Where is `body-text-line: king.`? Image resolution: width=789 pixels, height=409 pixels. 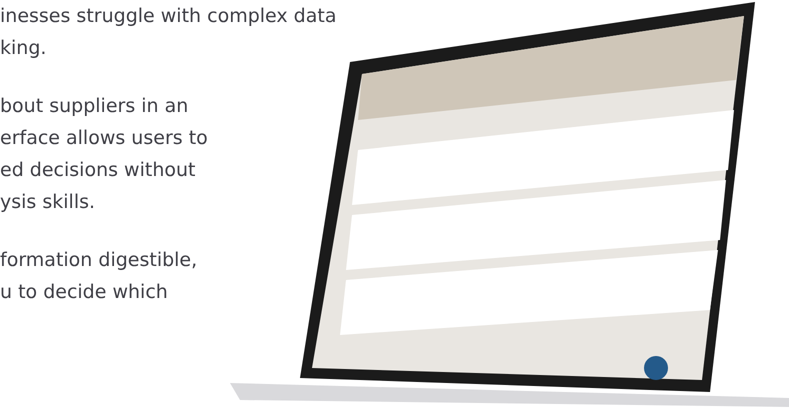 body-text-line: king. is located at coordinates (23, 48).